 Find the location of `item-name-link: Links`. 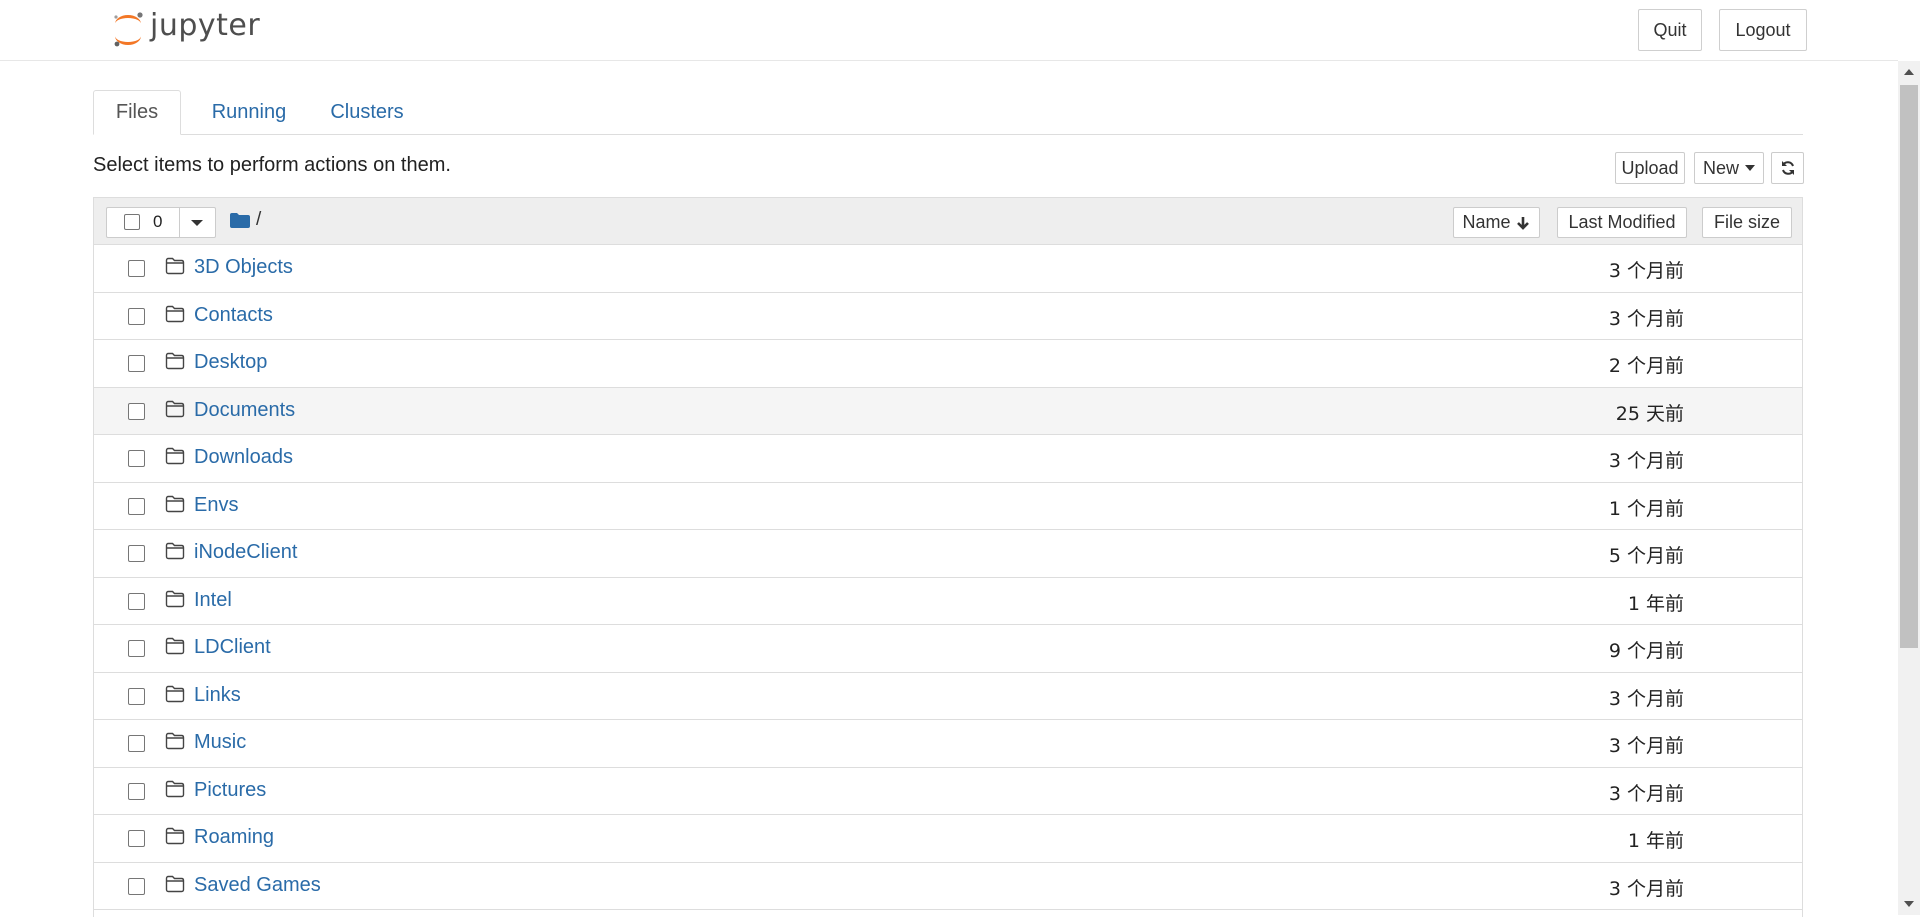

item-name-link: Links is located at coordinates (217, 695).